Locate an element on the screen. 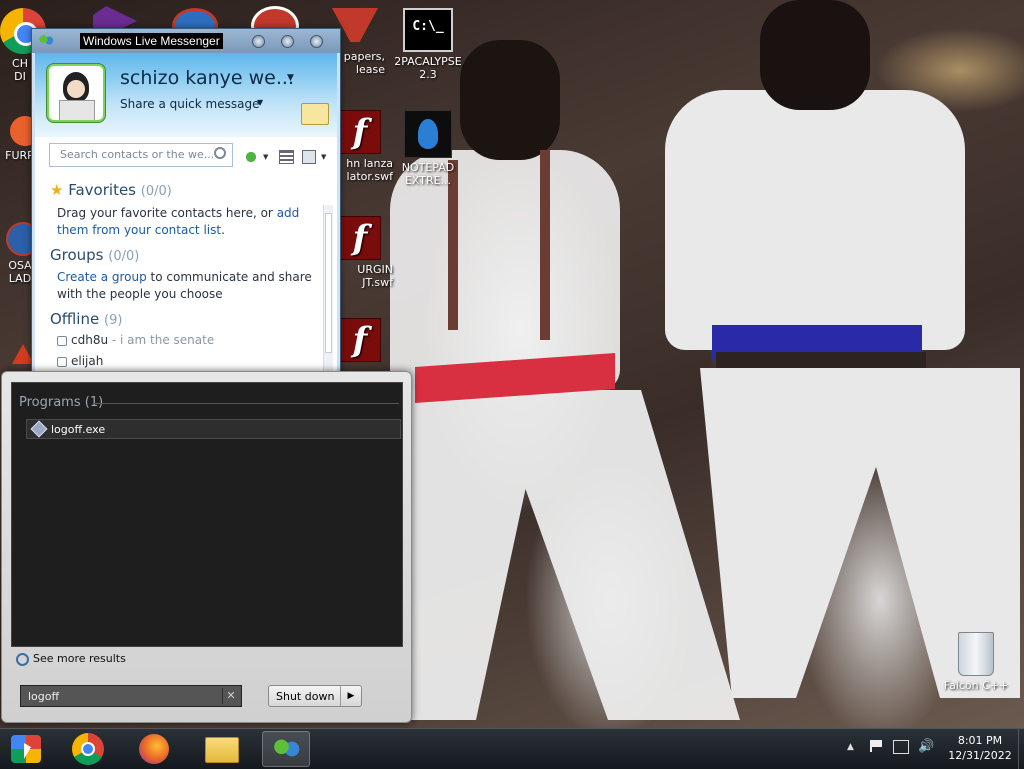 The height and width of the screenshot is (769, 1024). show-hidden-icons-icon: ▲ is located at coordinates (850, 747).